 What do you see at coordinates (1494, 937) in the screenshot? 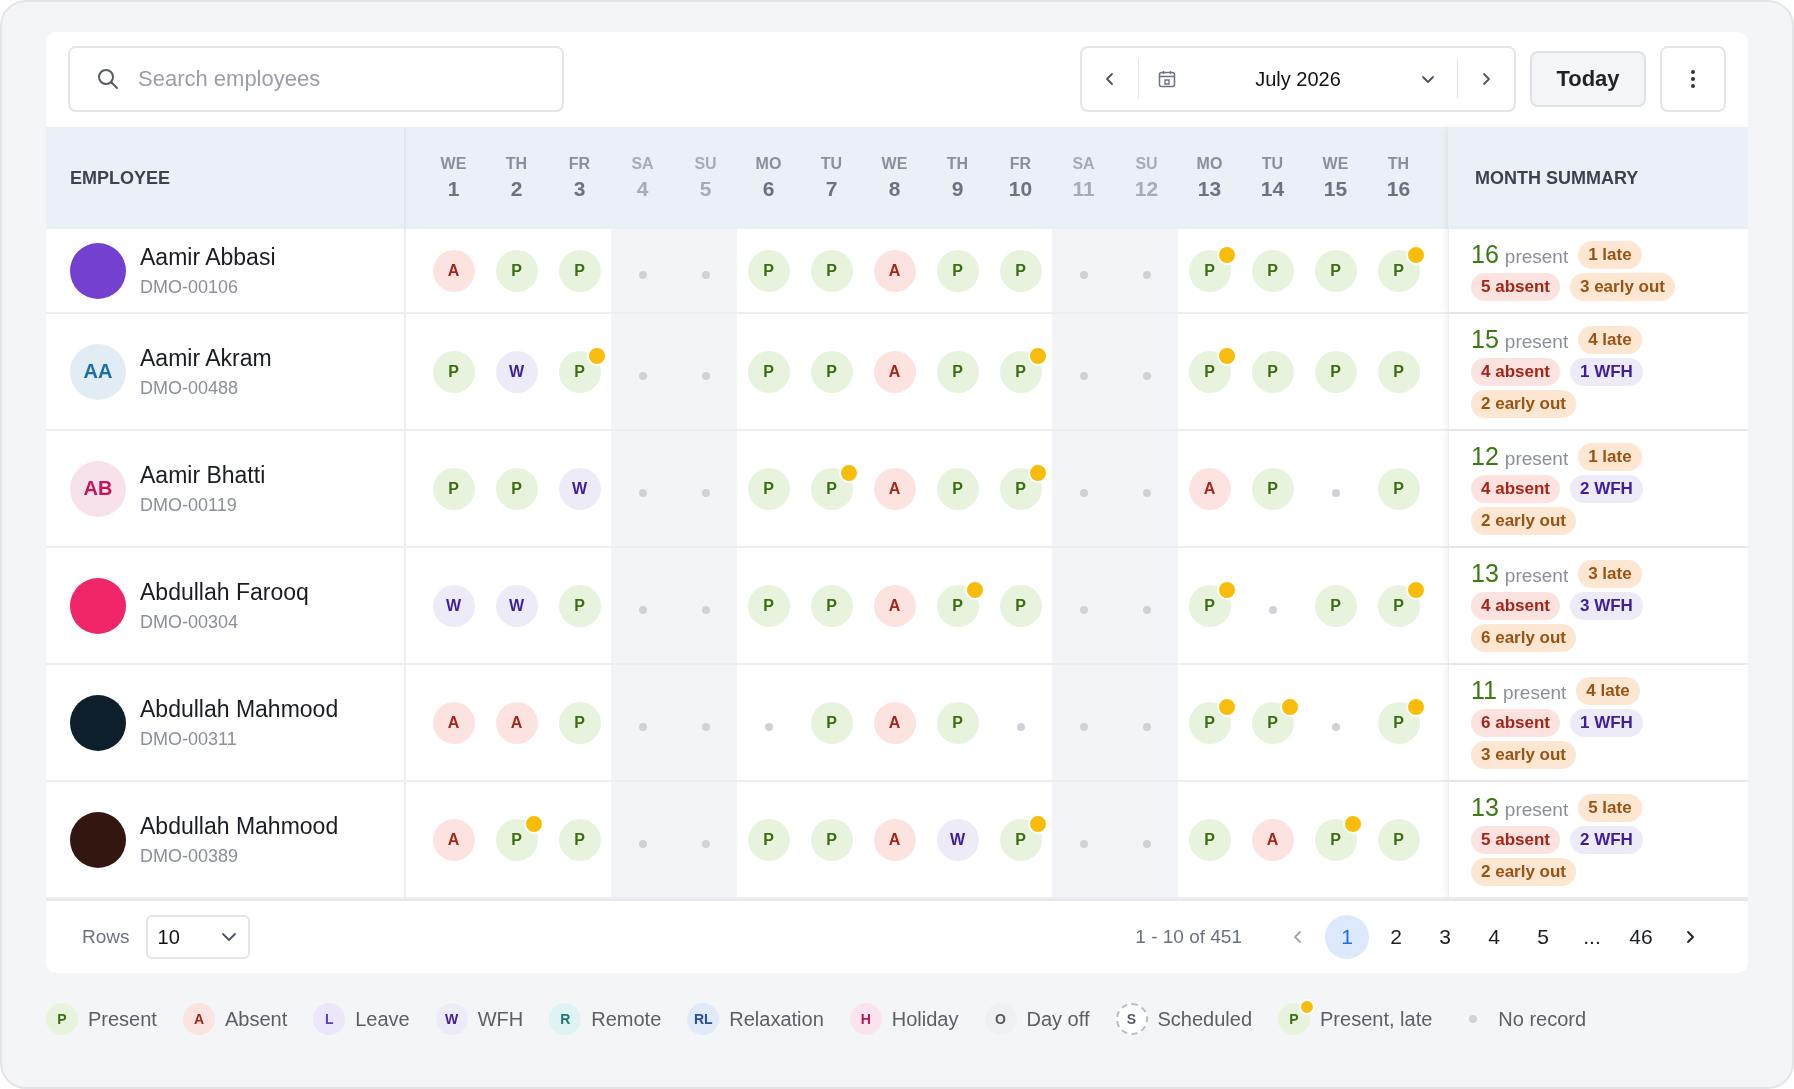
I see `page-button: 4` at bounding box center [1494, 937].